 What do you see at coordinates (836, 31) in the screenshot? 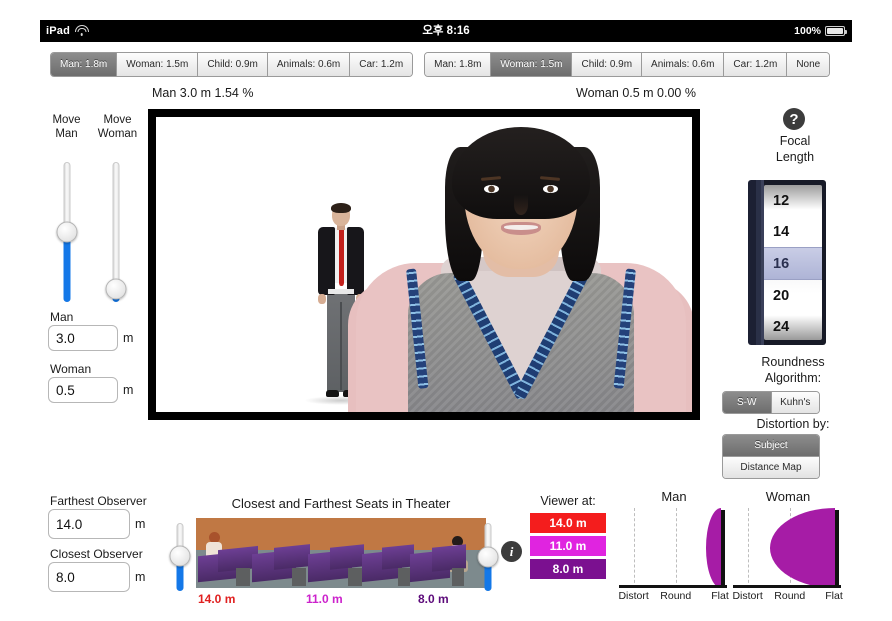
I see `battery-icon` at bounding box center [836, 31].